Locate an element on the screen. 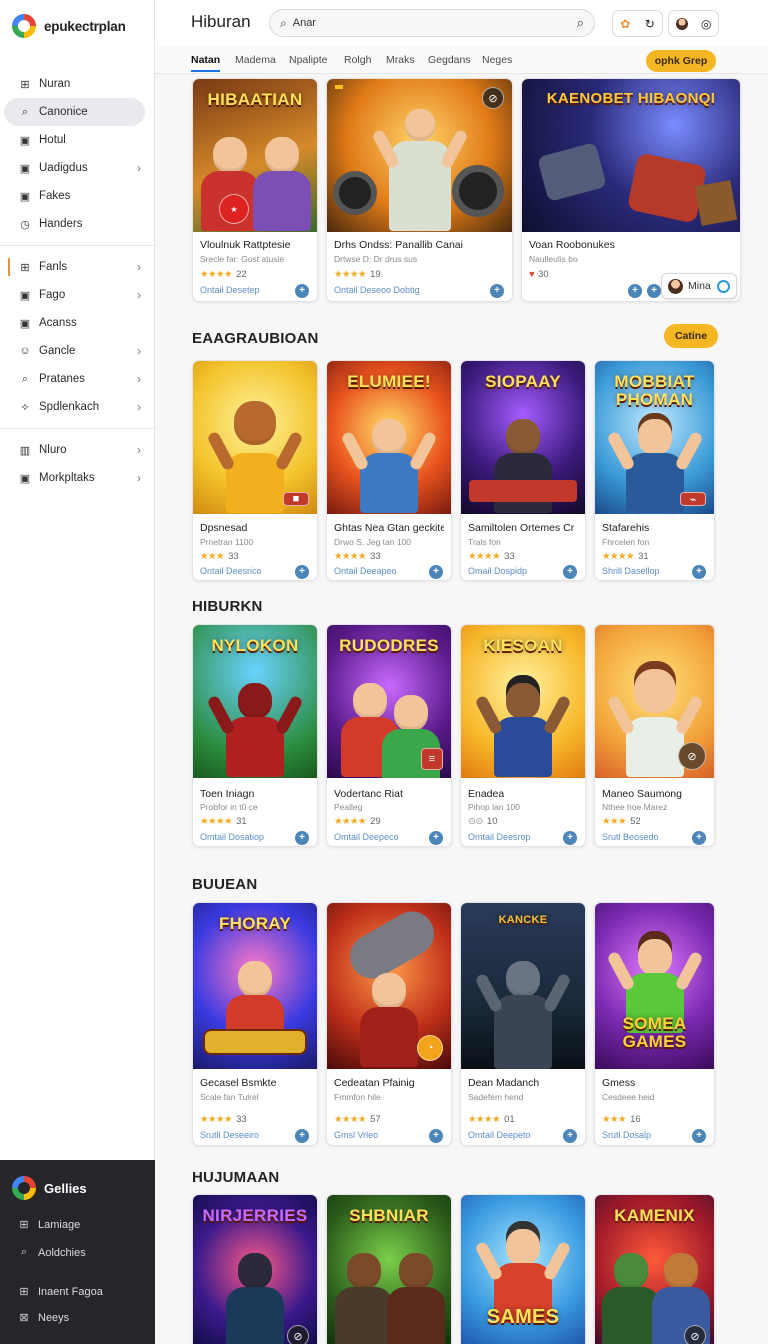  status-ring-icon is located at coordinates (723, 286).